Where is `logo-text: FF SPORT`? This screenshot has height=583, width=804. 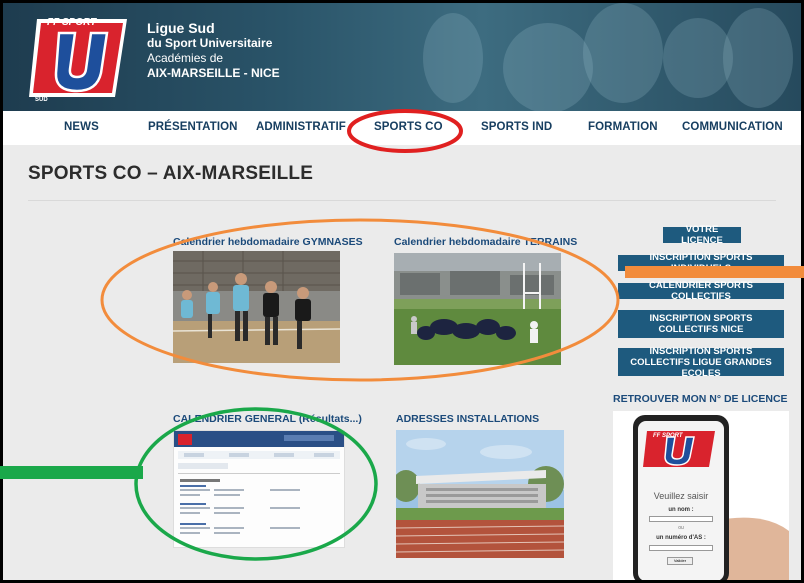 logo-text: FF SPORT is located at coordinates (72, 22).